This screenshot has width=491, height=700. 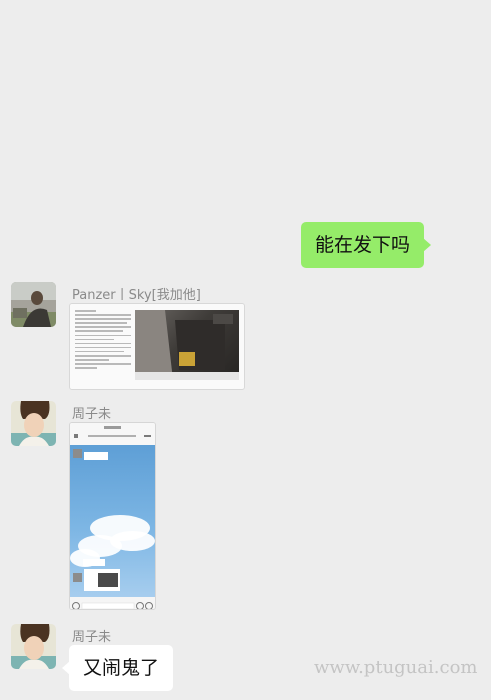 I want to click on image-message-document, so click(x=157, y=346).